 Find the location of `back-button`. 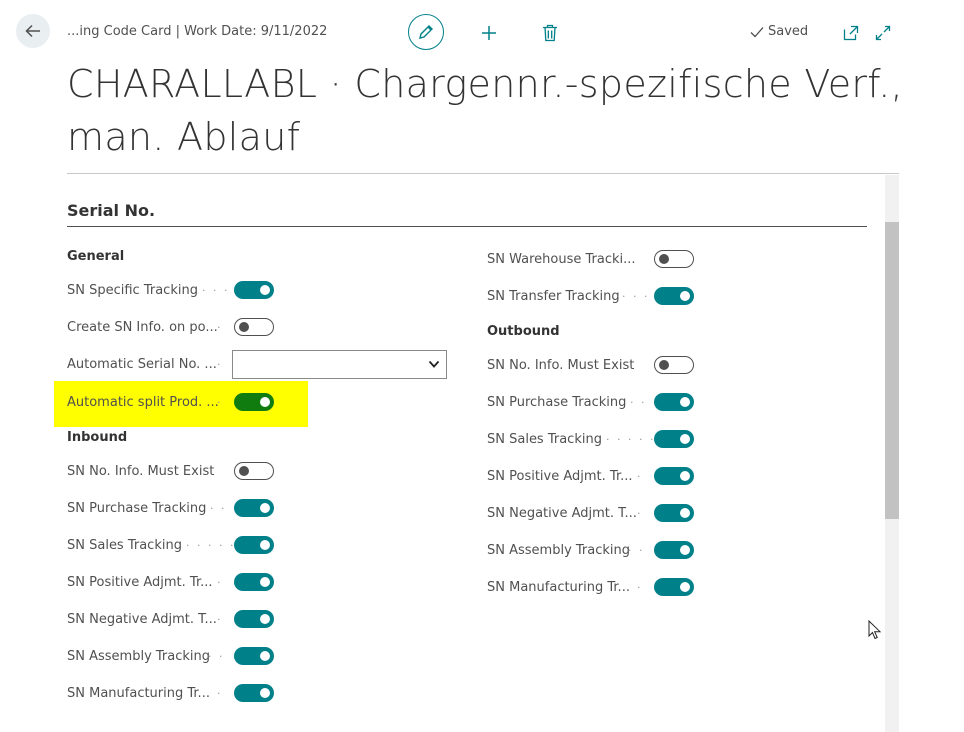

back-button is located at coordinates (33, 31).